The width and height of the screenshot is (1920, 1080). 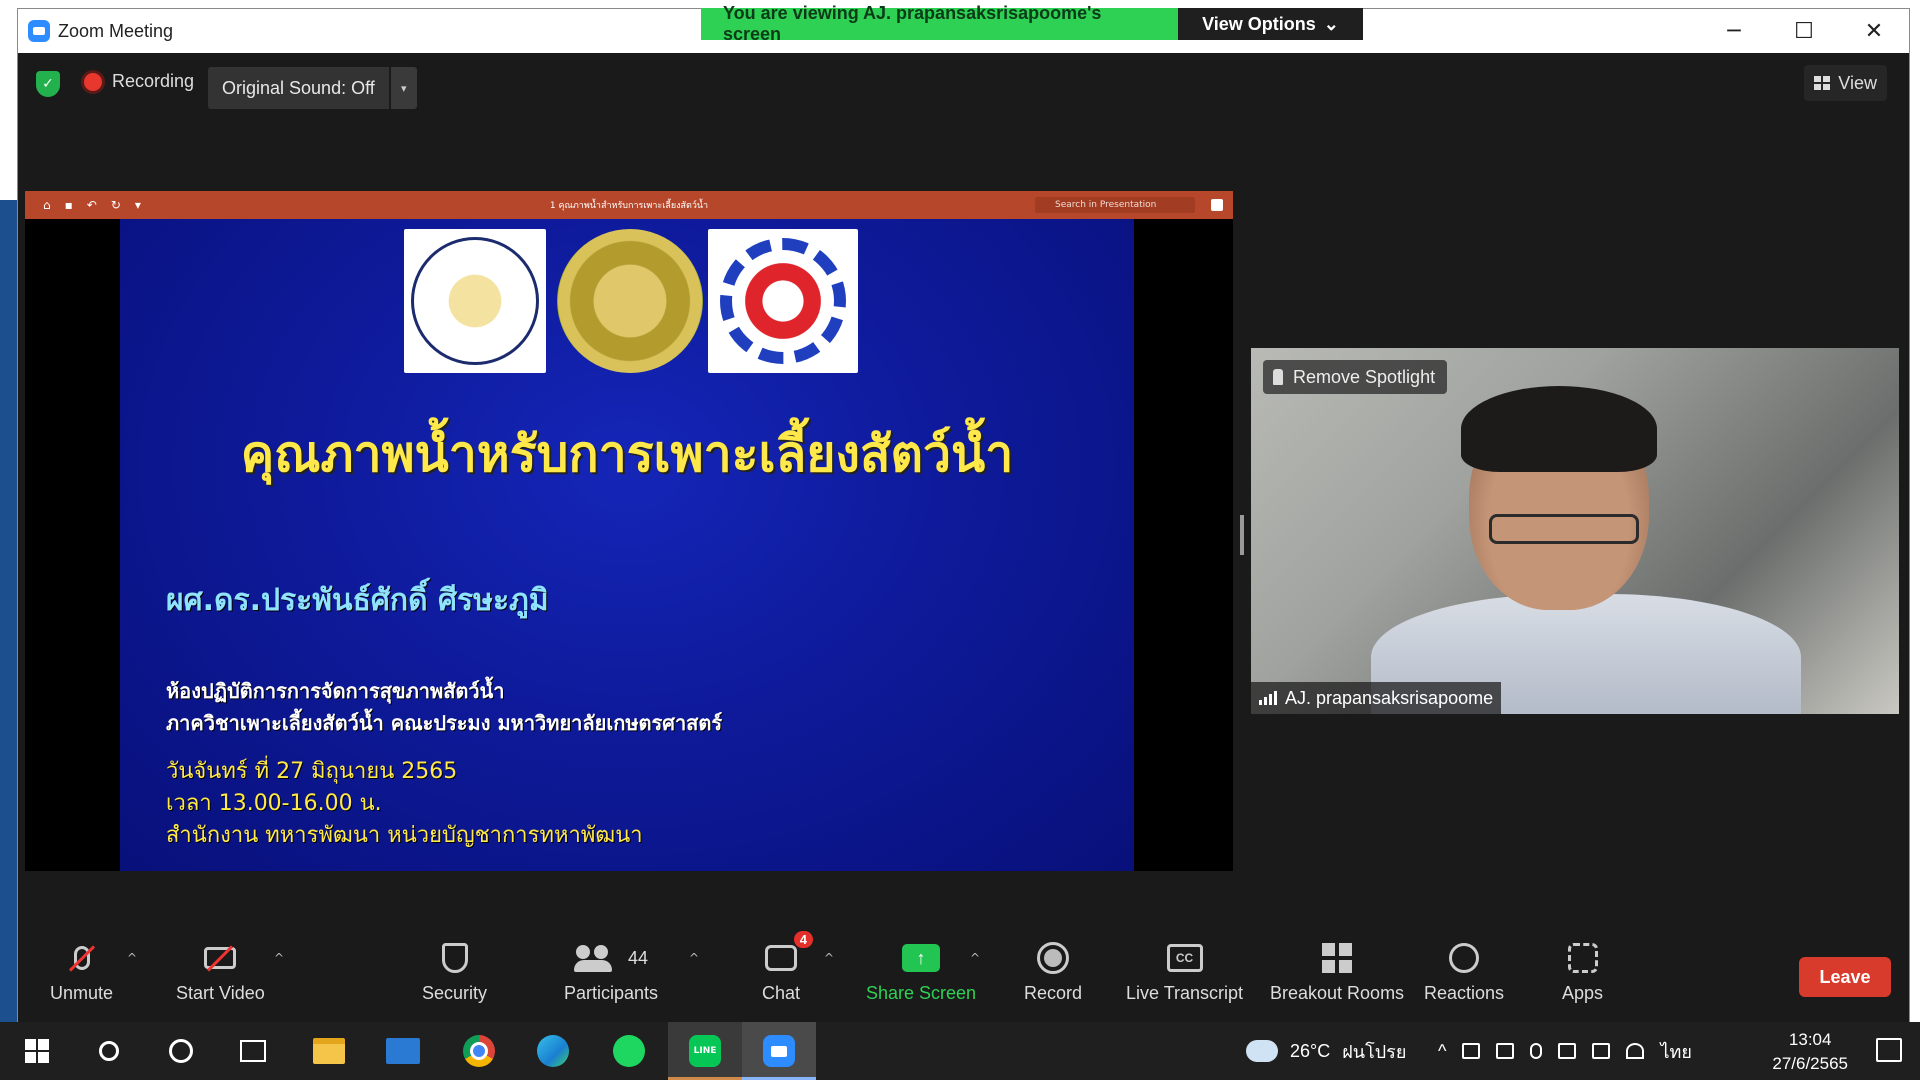 I want to click on chevron-down-icon: ⌄, so click(x=1331, y=23).